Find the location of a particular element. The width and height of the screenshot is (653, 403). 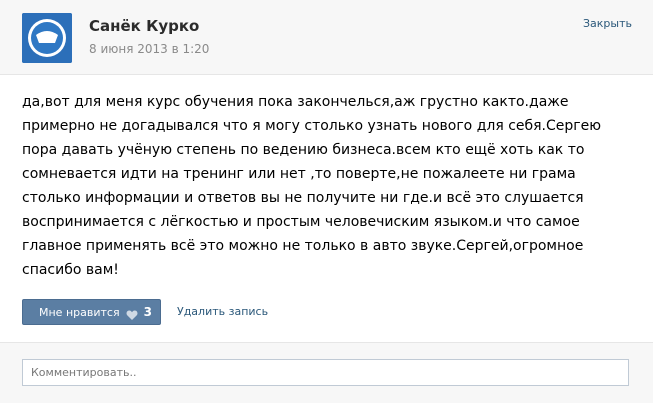

team-logo-icon is located at coordinates (47, 38).